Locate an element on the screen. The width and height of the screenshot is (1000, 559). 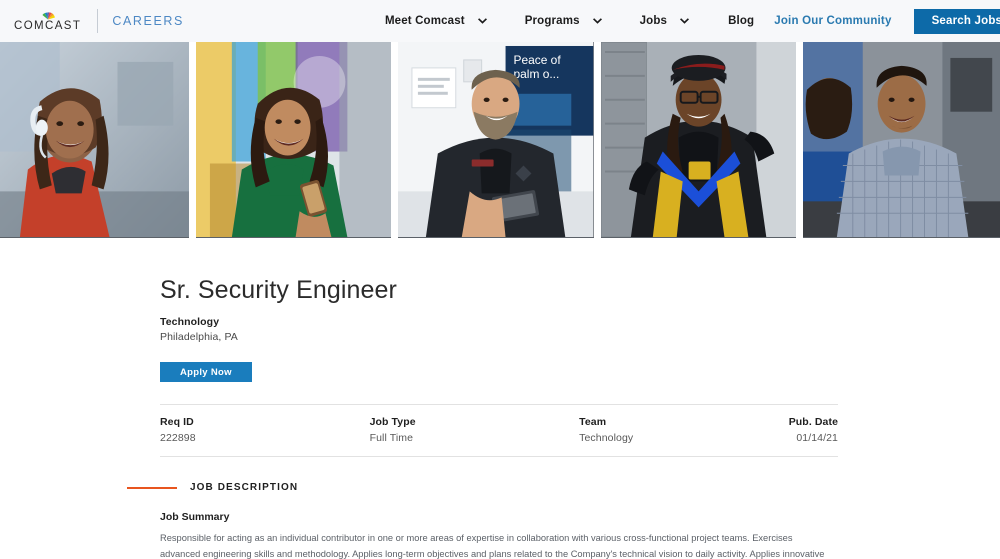
nav-label-meet-comcast: Meet Comcast is located at coordinates (424, 21).